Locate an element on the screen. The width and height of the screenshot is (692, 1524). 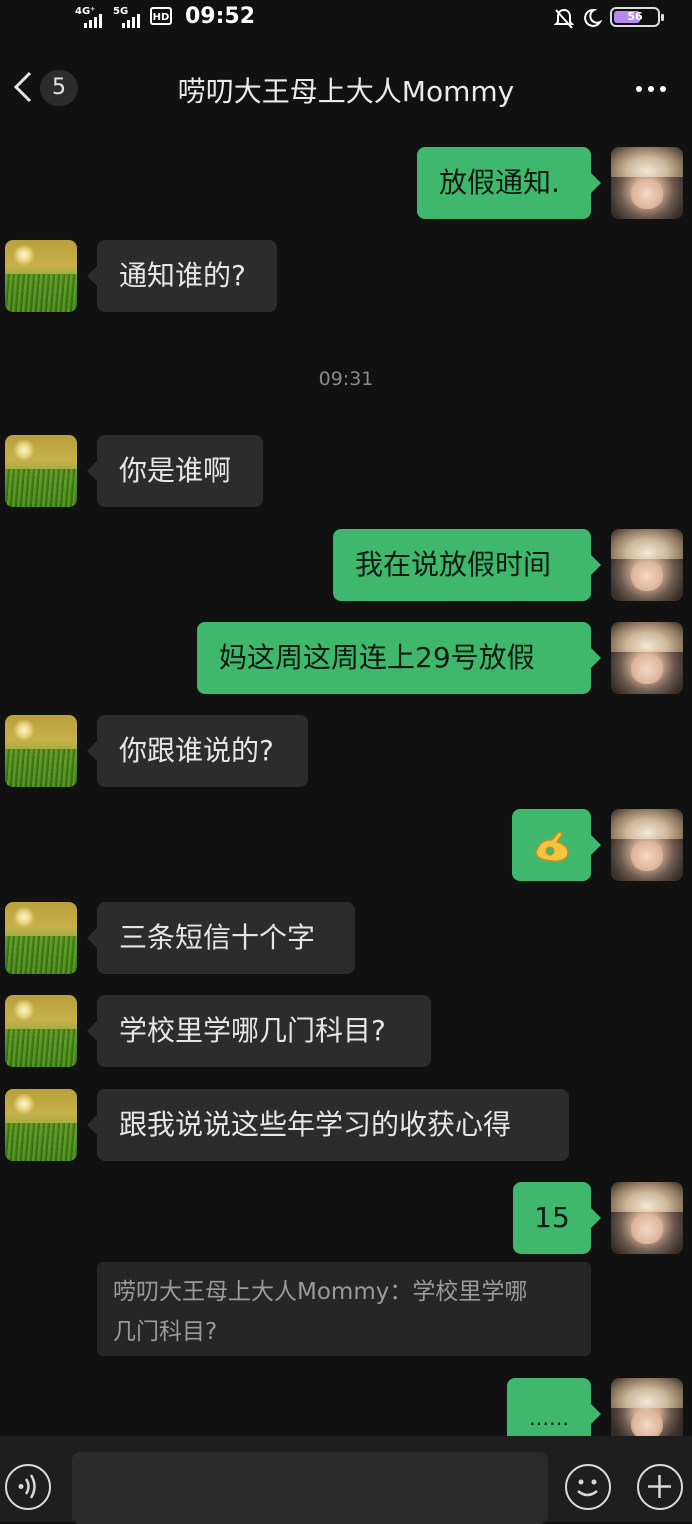
voice-input-icon is located at coordinates (28, 1487).